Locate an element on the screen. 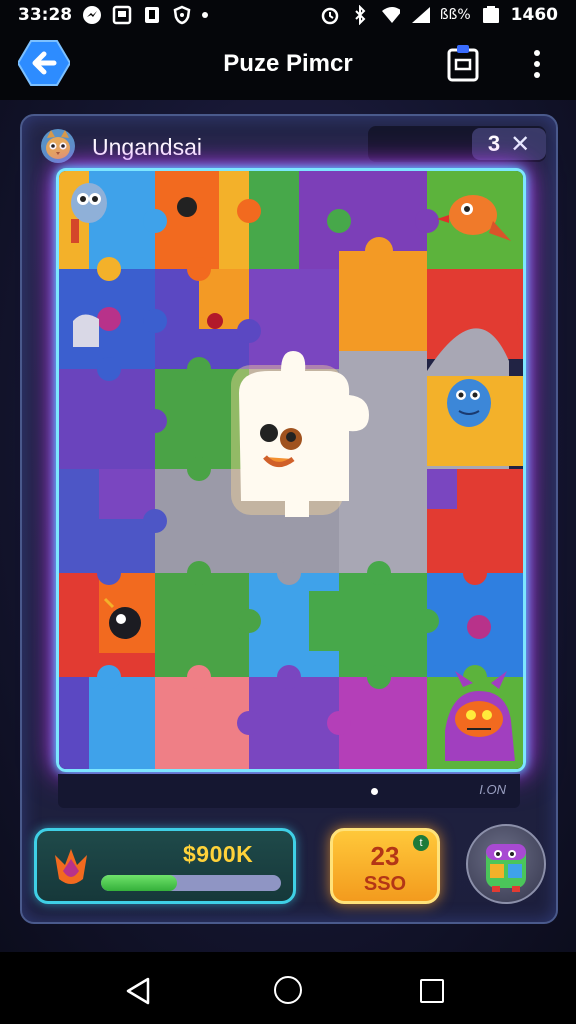  notes-icon is located at coordinates (122, 15).